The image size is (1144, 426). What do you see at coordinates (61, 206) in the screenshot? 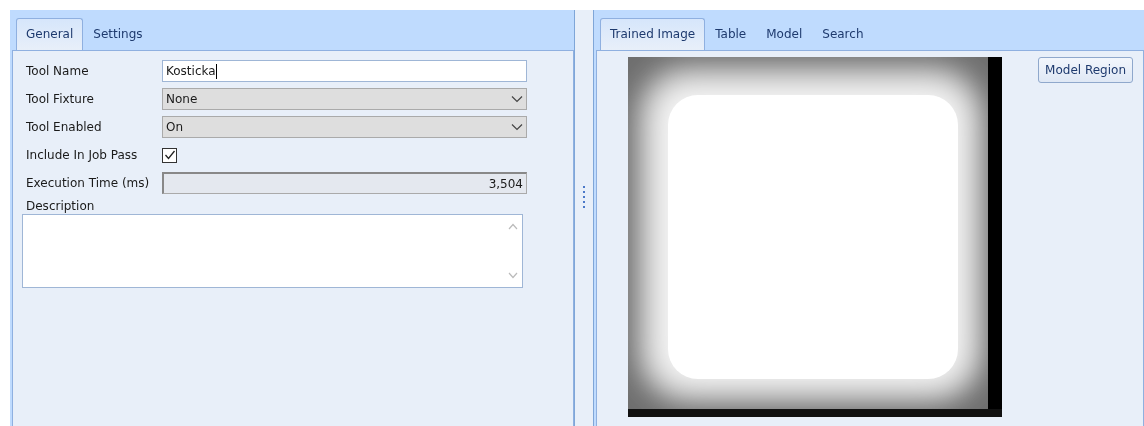
I see `field-label: Description` at bounding box center [61, 206].